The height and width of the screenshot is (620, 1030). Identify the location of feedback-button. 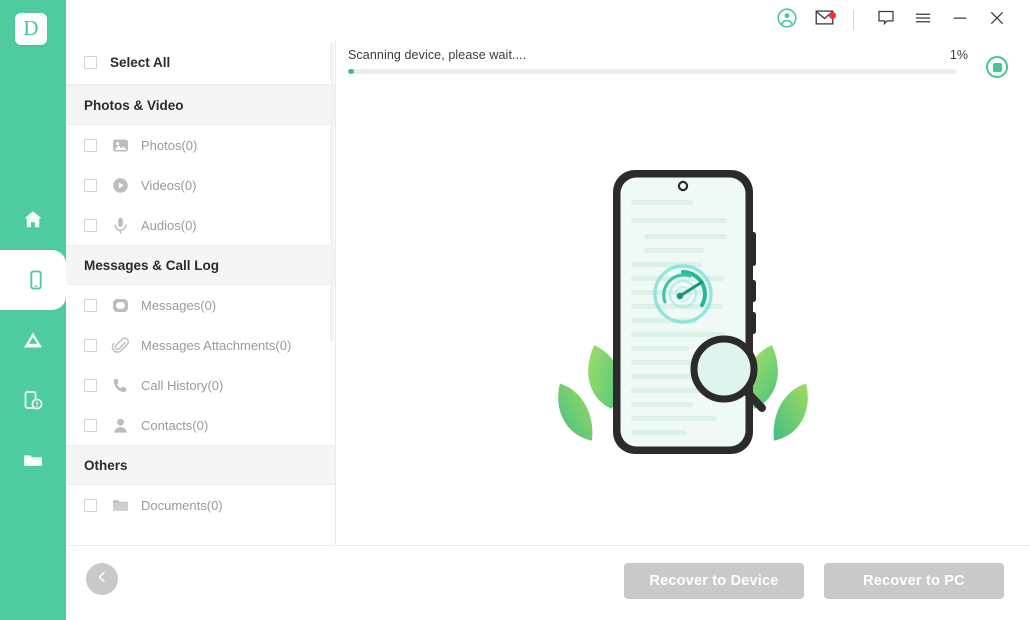
(886, 20).